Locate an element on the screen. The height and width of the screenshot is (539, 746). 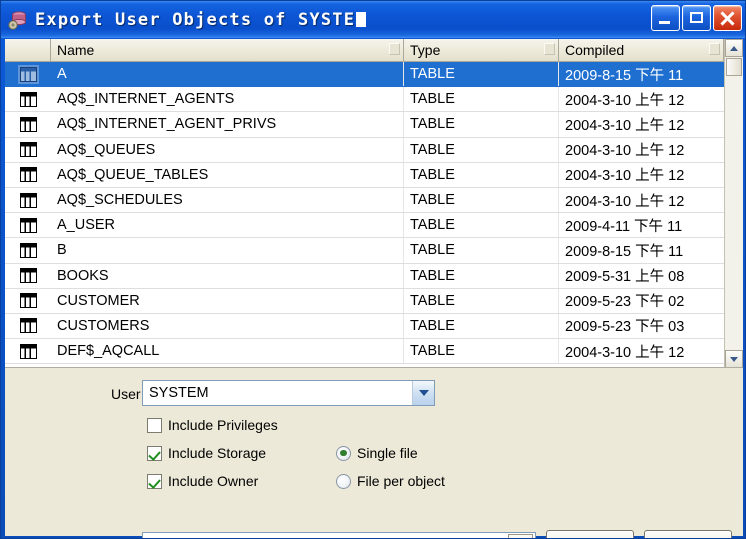
table-row: CUSTOMERS TABLE 2009-5-23 下午 03 is located at coordinates (374, 326).